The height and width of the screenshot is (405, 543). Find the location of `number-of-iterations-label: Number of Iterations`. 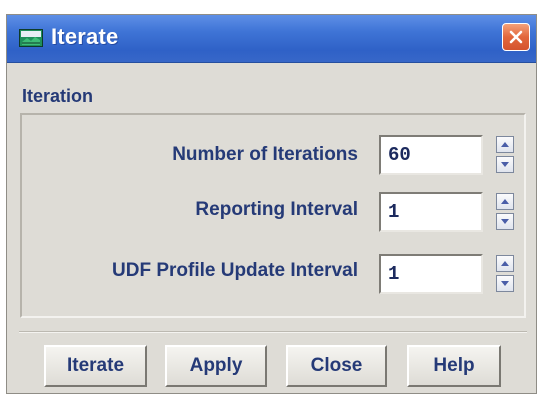

number-of-iterations-label: Number of Iterations is located at coordinates (265, 154).